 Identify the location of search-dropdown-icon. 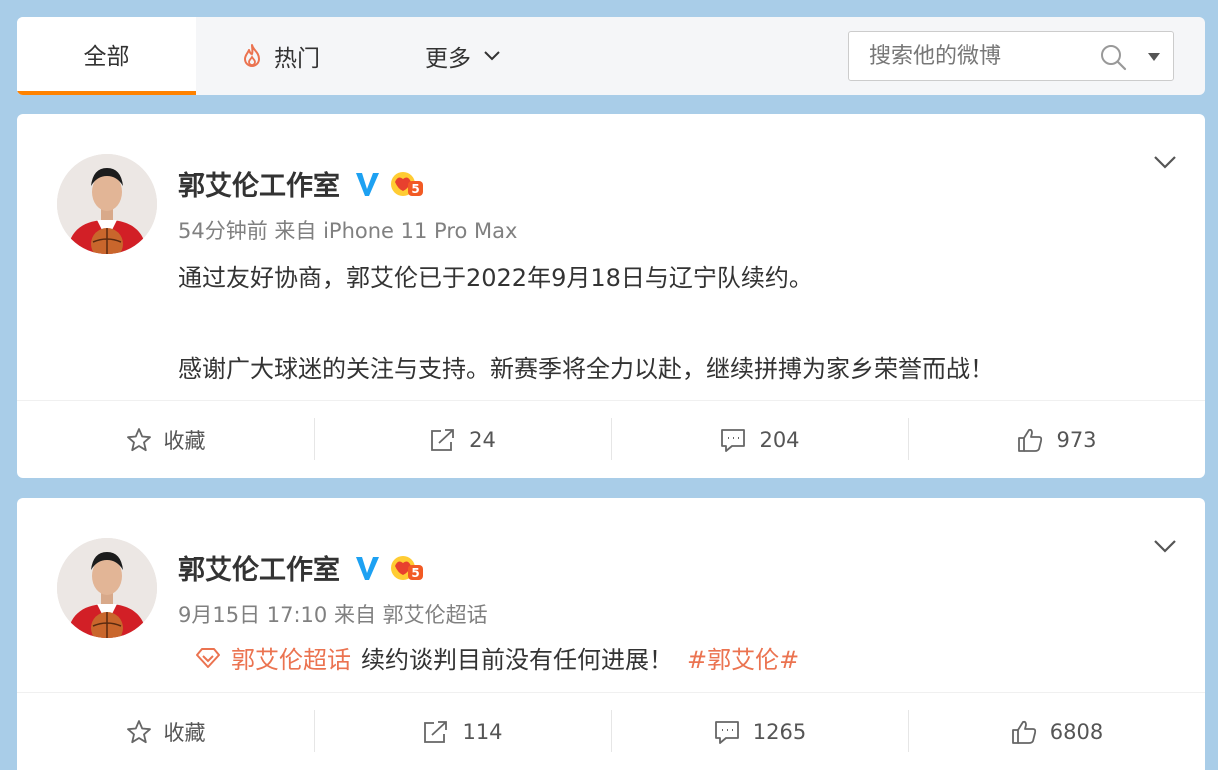
(1154, 57).